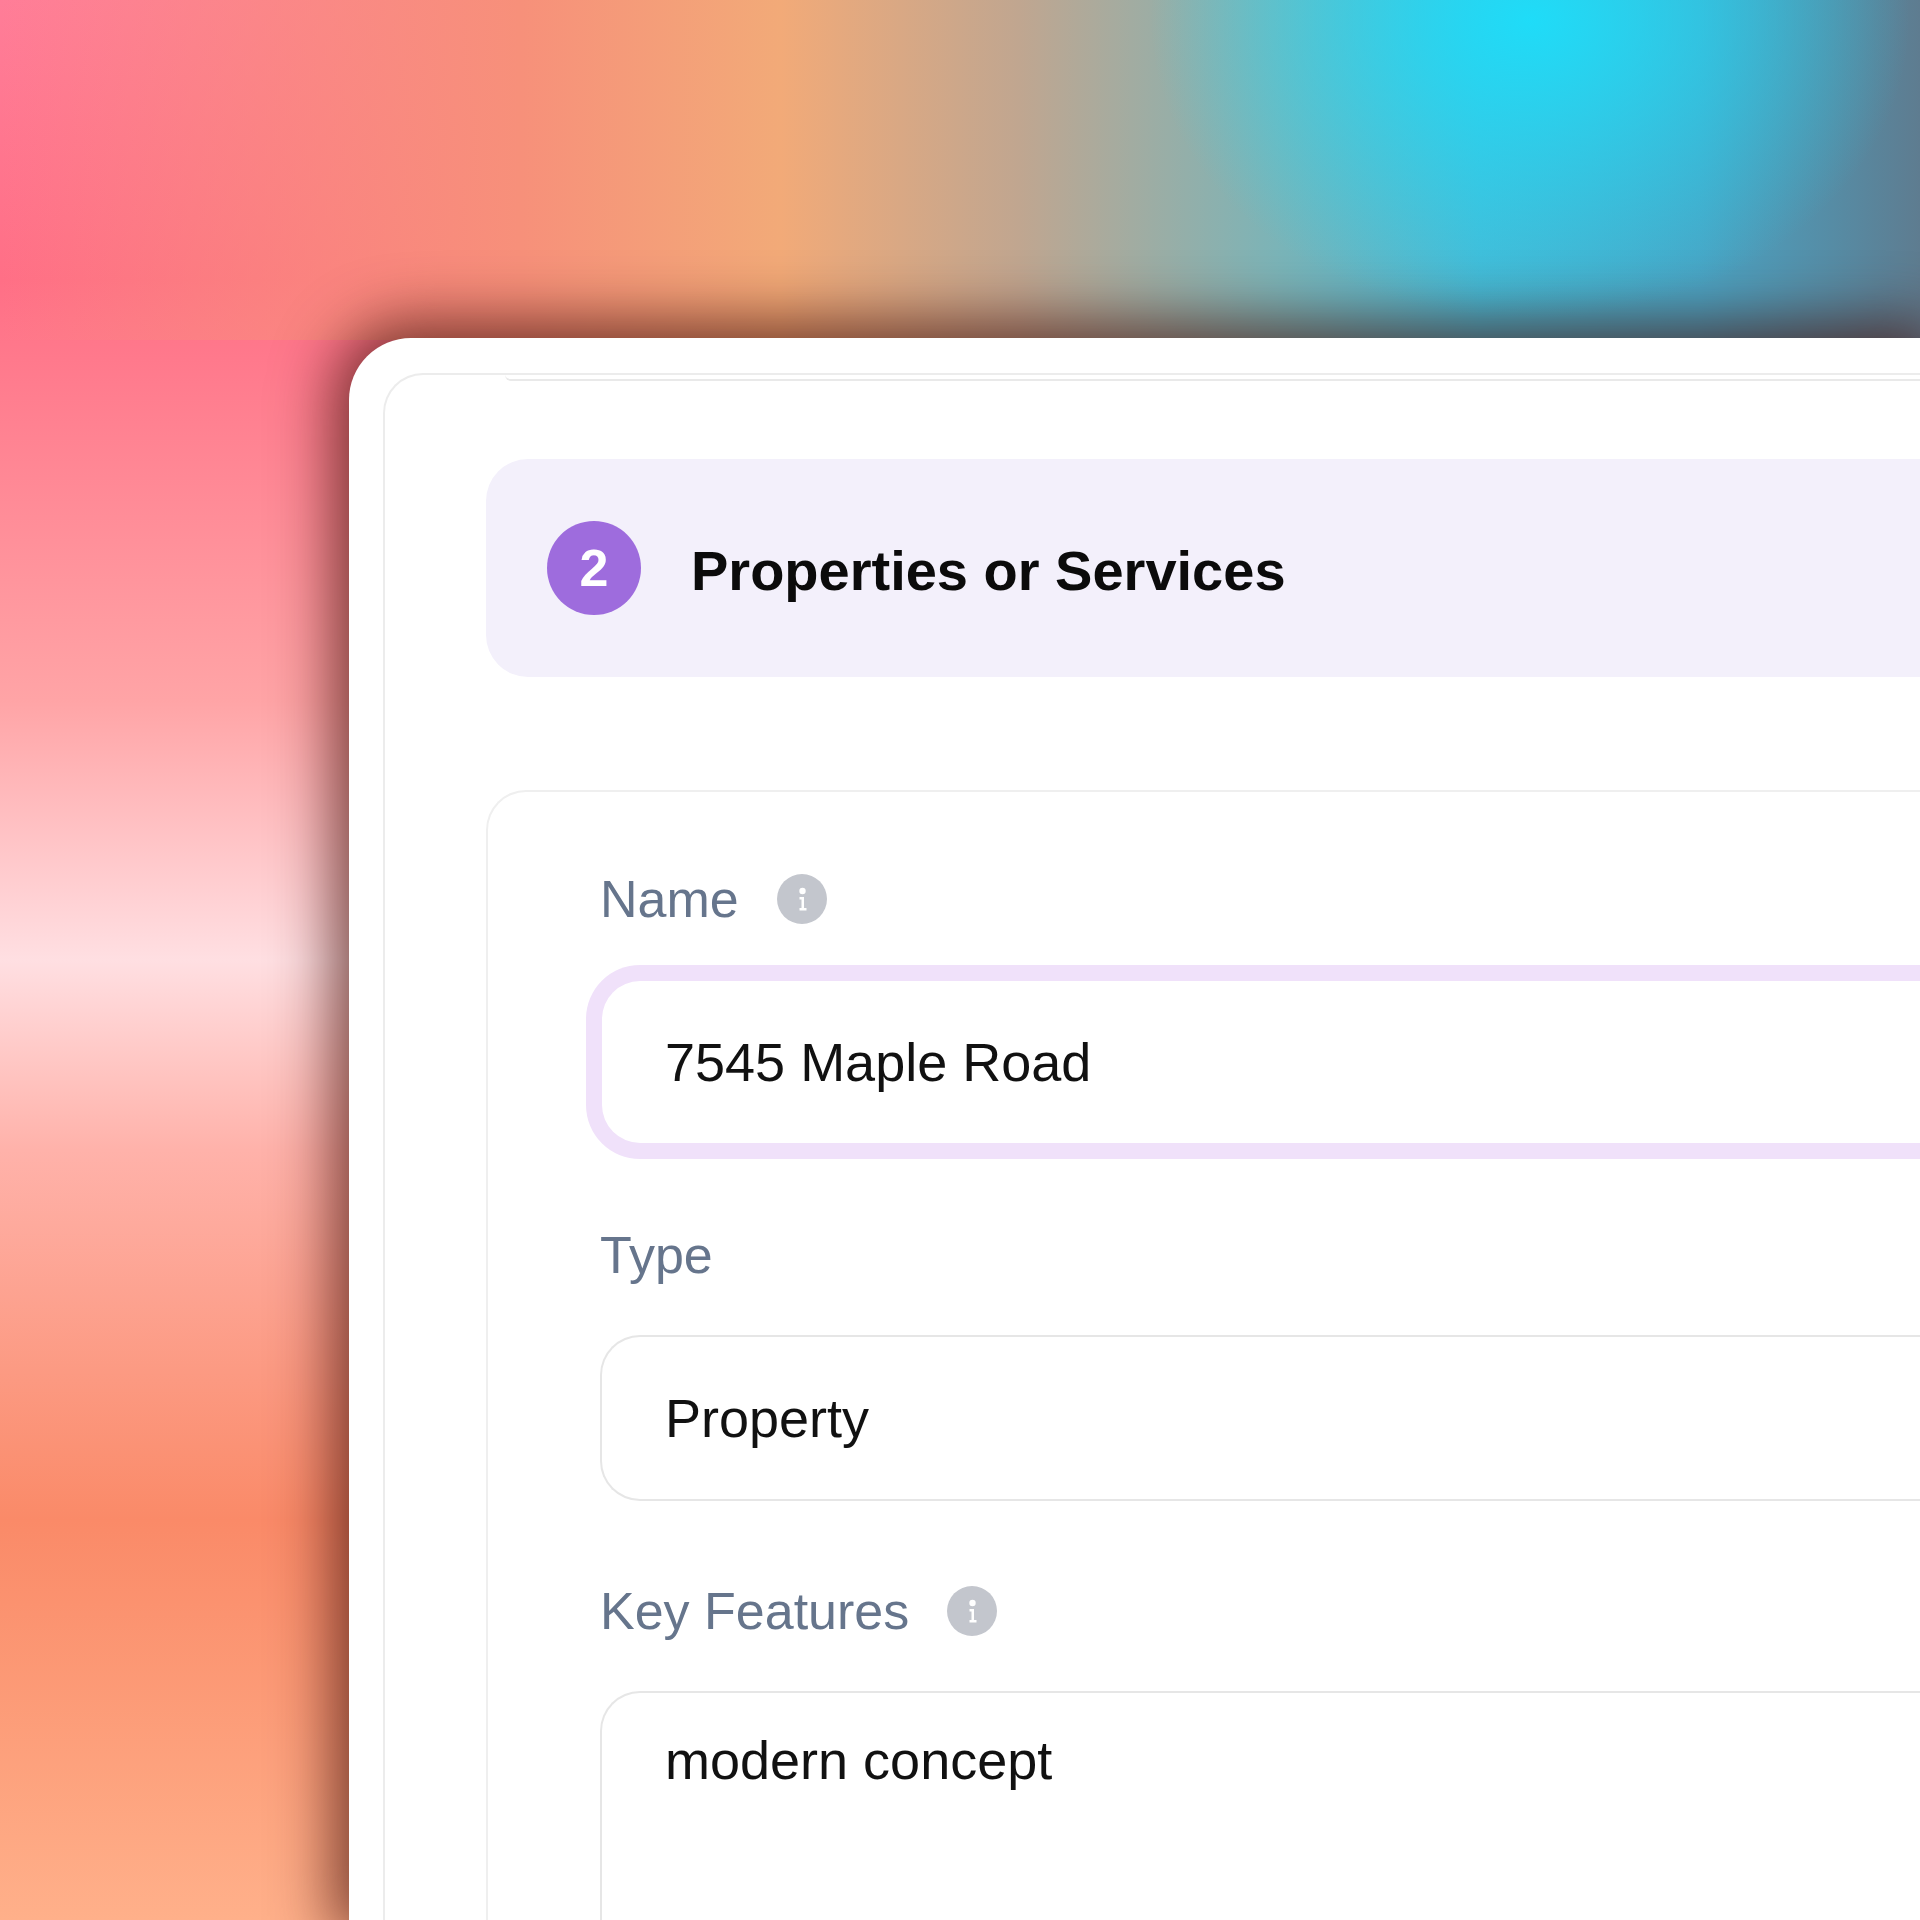 The height and width of the screenshot is (1920, 1920). Describe the element at coordinates (1260, 1418) in the screenshot. I see `text-input-field: Property` at that location.